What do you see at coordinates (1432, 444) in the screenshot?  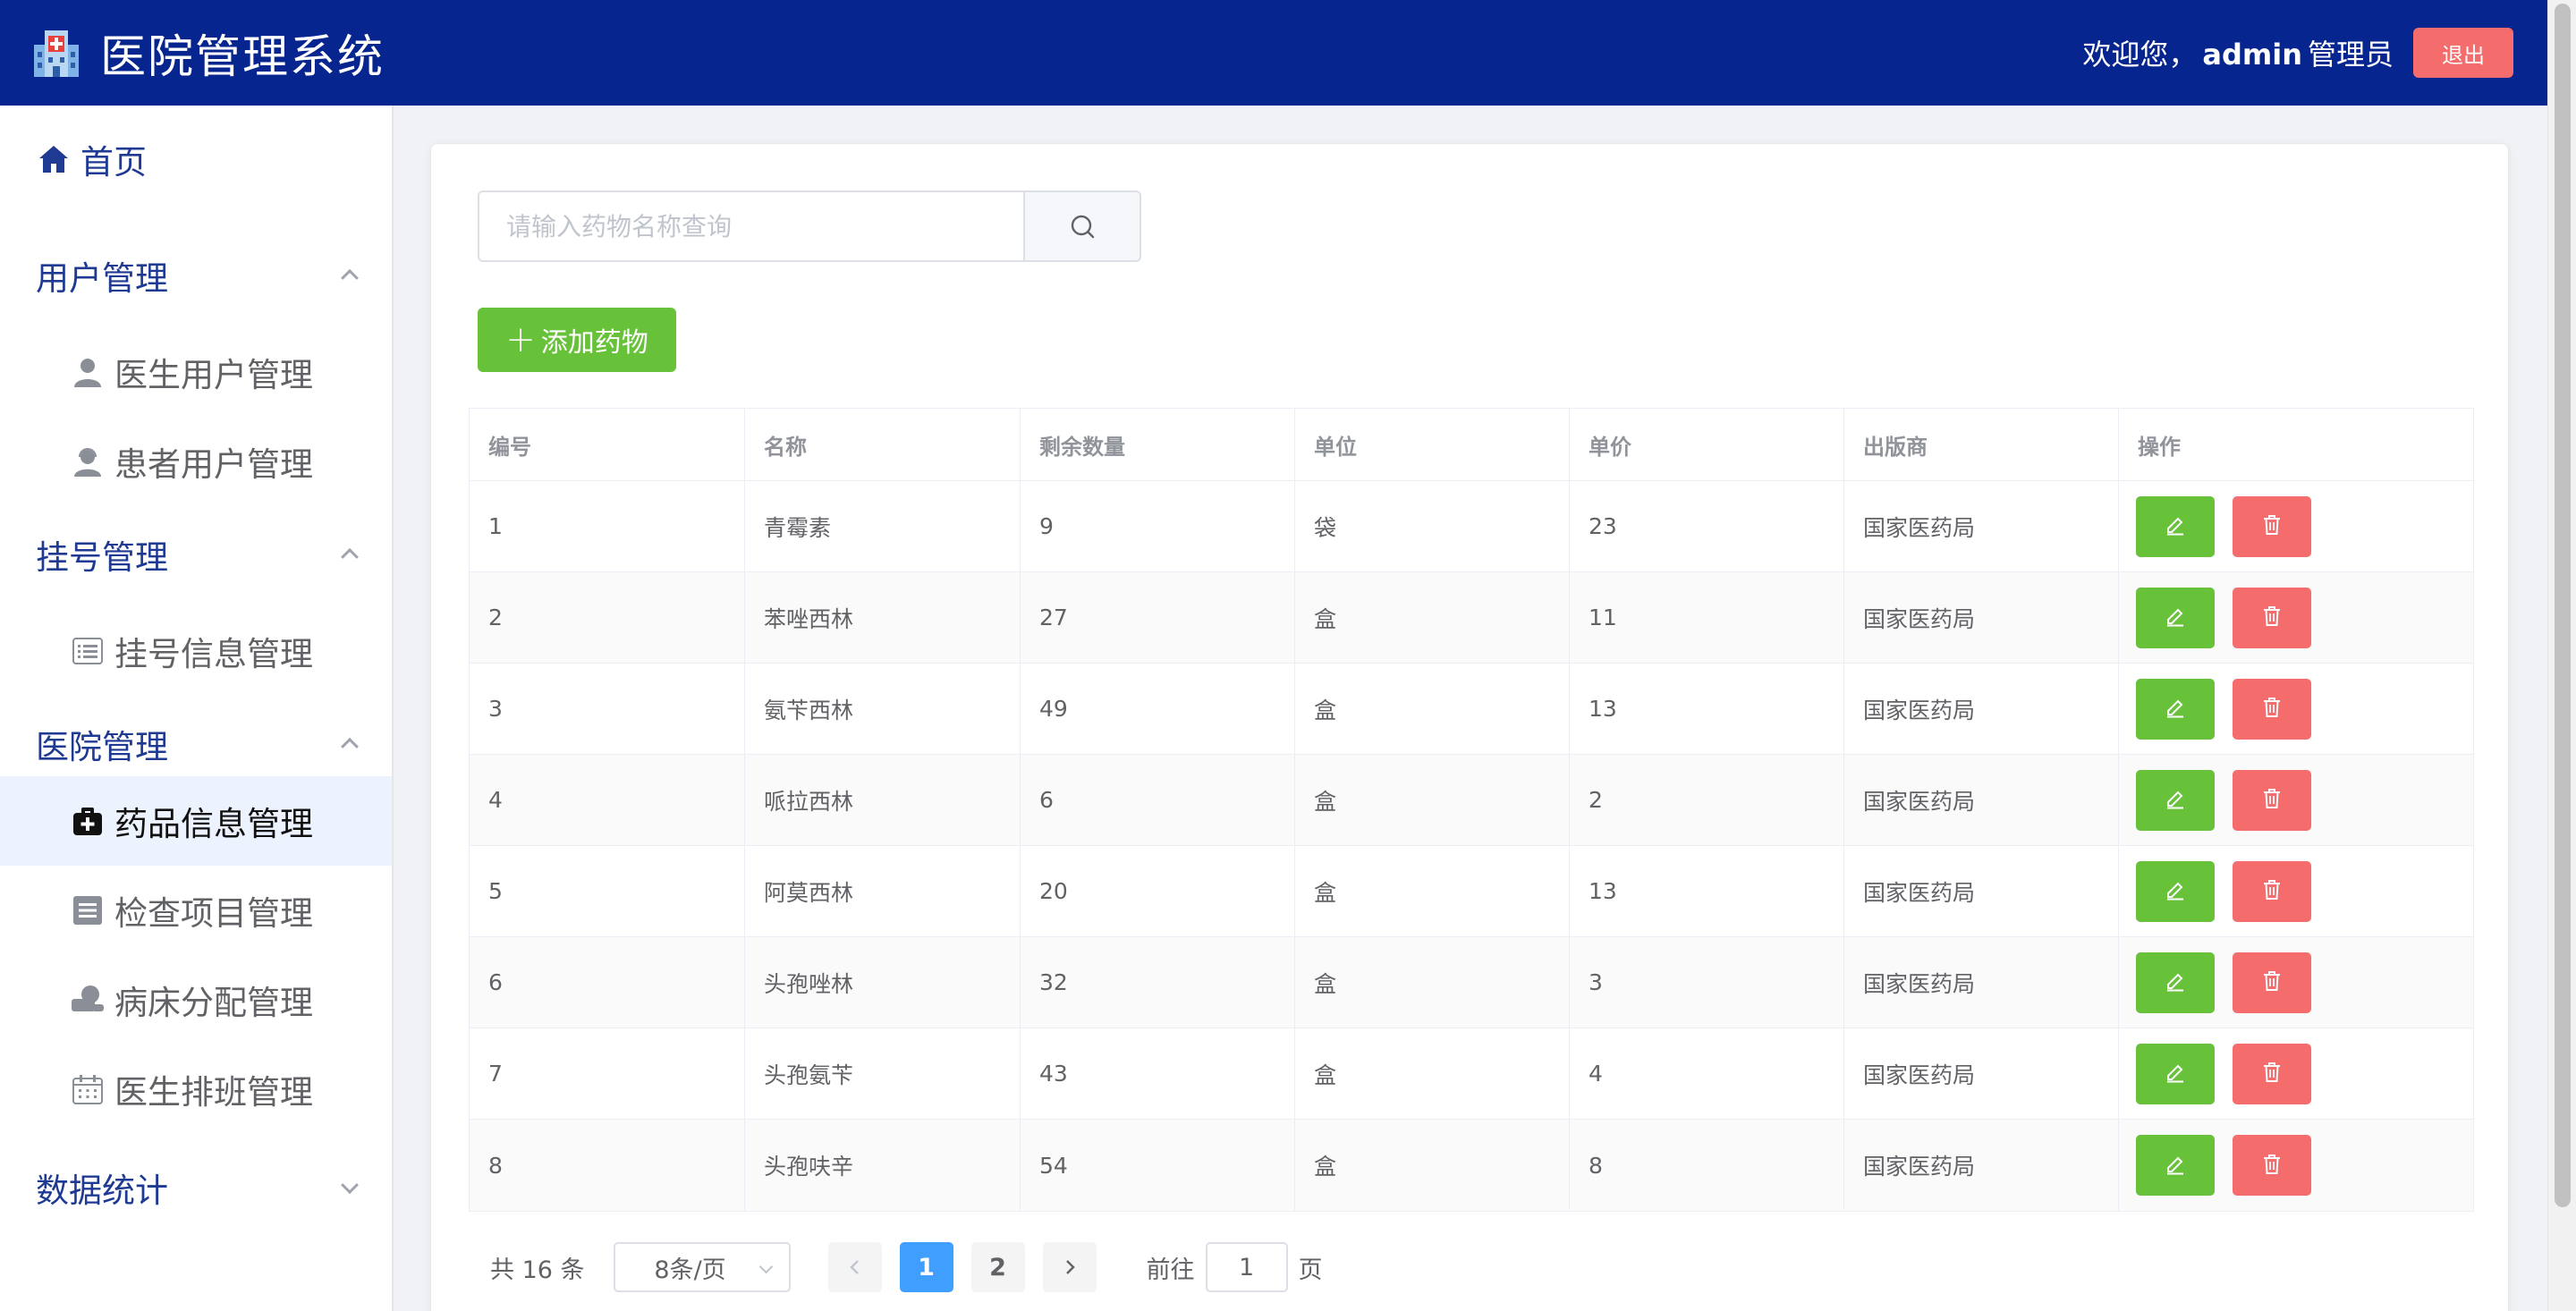 I see `column-header: 单位` at bounding box center [1432, 444].